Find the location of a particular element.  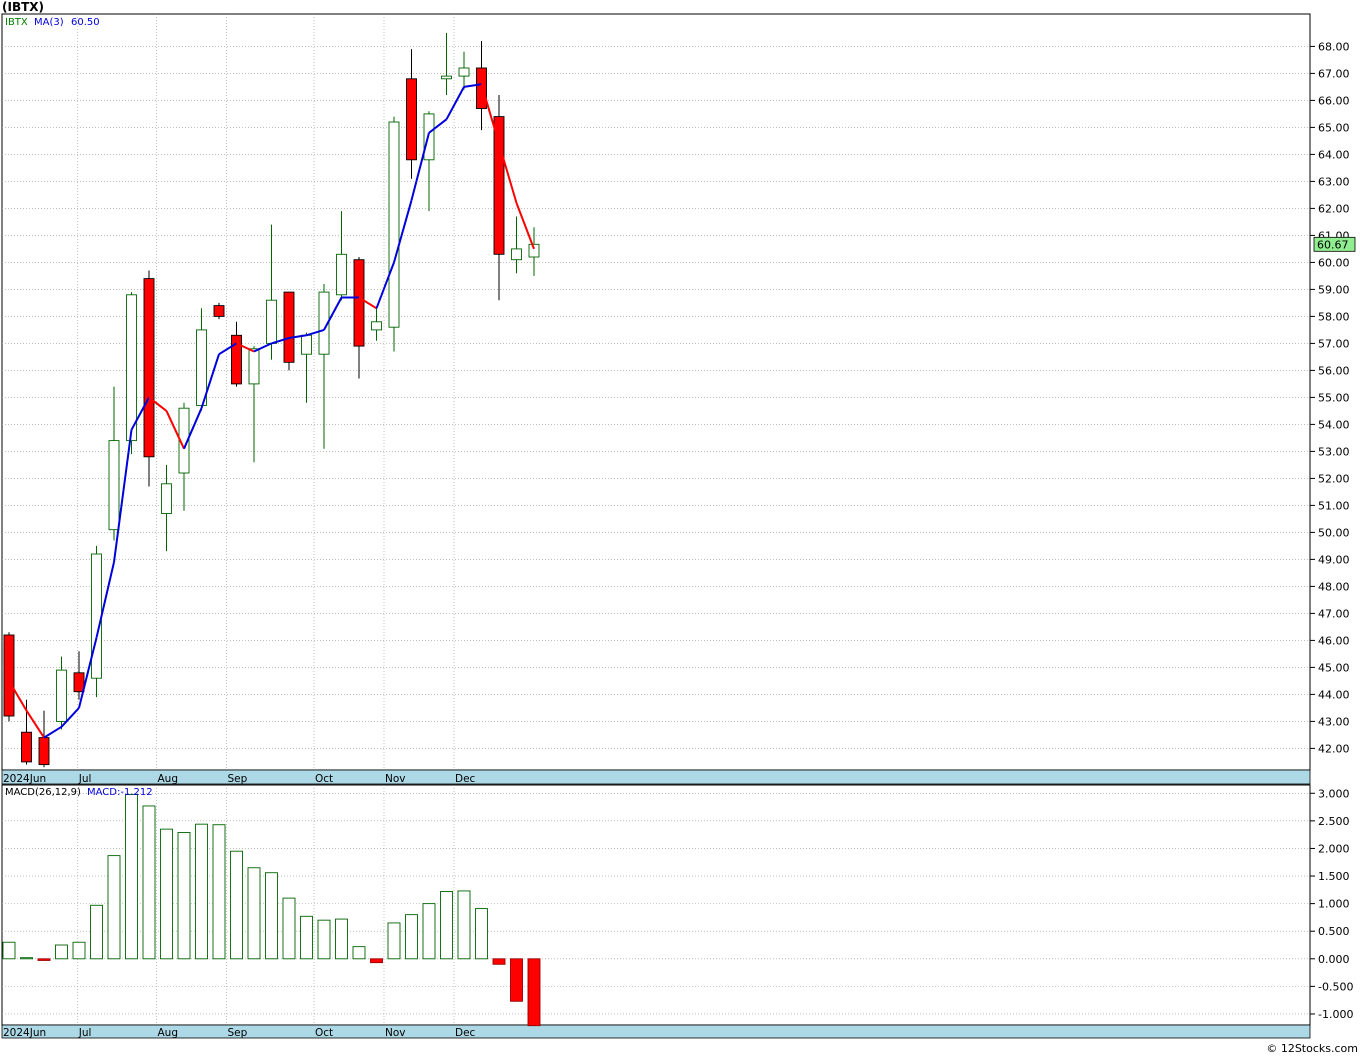

macd-month-label: 2024Jun is located at coordinates (24, 1033).